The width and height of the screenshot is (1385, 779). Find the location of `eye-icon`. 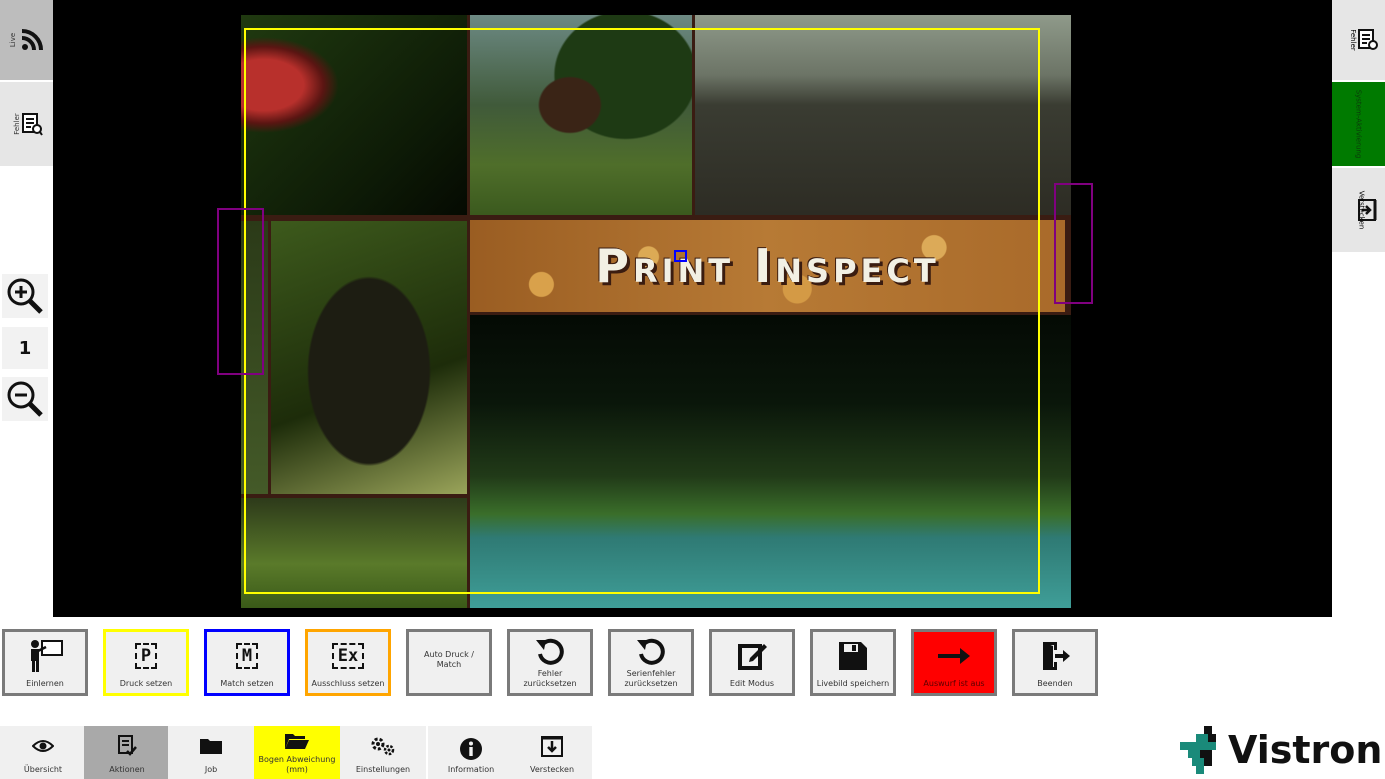

eye-icon is located at coordinates (43, 745).